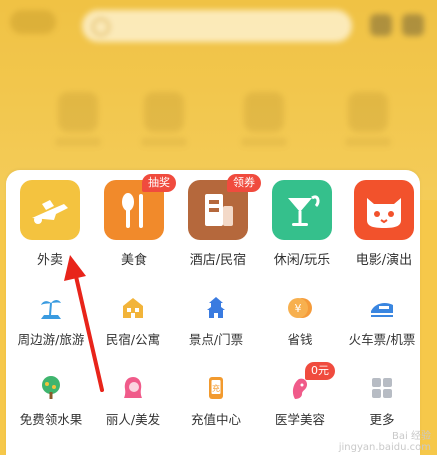 The height and width of the screenshot is (455, 437). Describe the element at coordinates (101, 27) in the screenshot. I see `search-icon` at that location.